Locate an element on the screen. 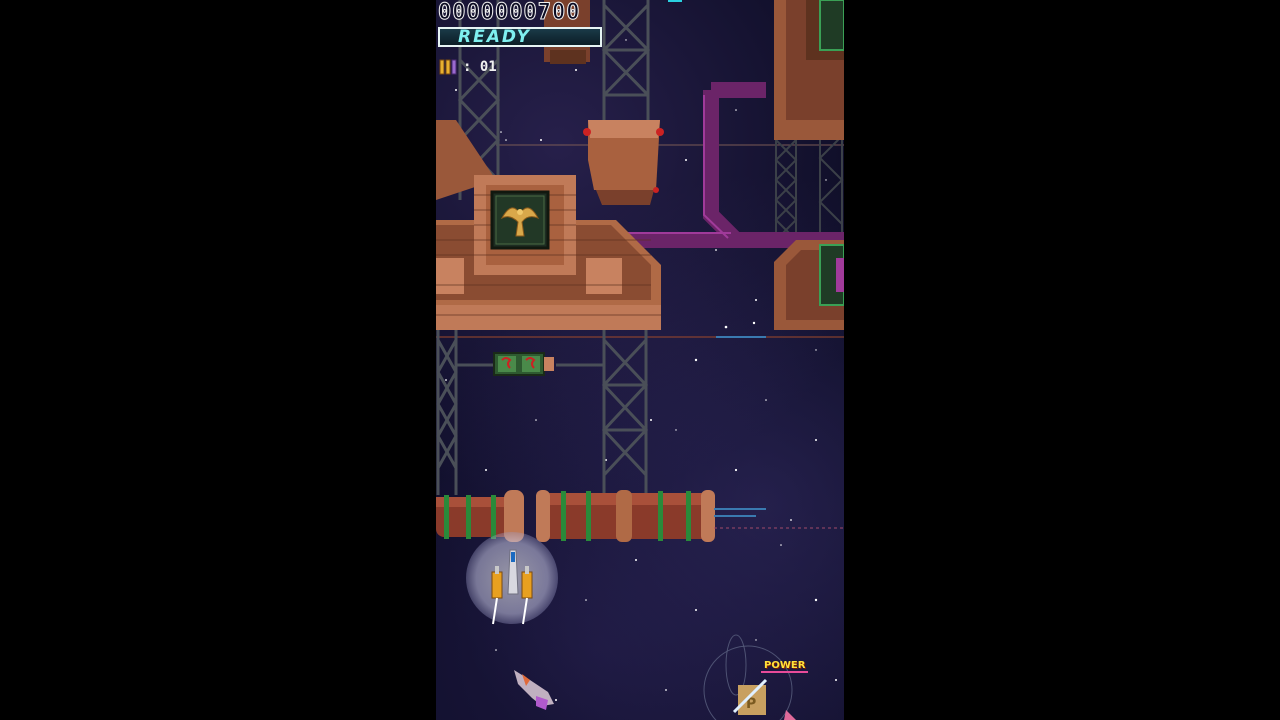 The width and height of the screenshot is (1280, 720). status-banner: READY is located at coordinates (520, 37).